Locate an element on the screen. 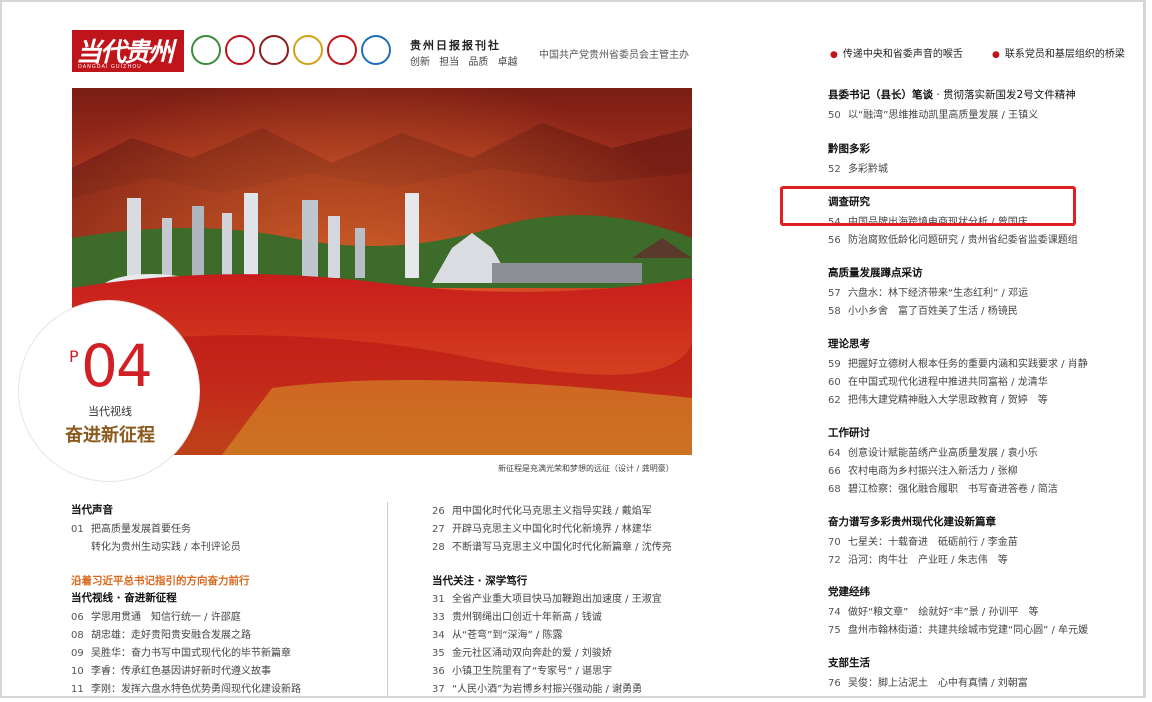 The height and width of the screenshot is (702, 1152). section-title: 理论思考 is located at coordinates (849, 344).